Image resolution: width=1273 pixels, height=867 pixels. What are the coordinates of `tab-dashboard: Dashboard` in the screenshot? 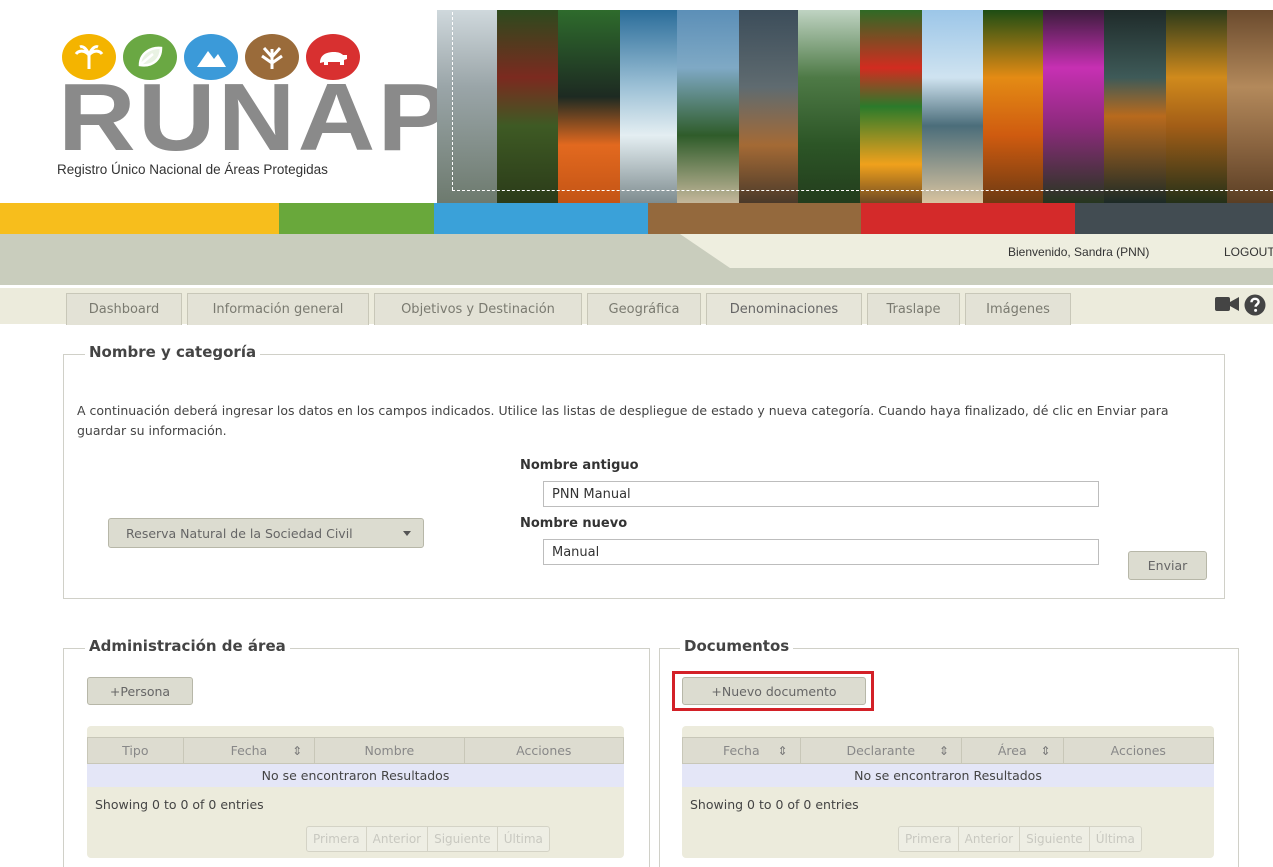 It's located at (124, 309).